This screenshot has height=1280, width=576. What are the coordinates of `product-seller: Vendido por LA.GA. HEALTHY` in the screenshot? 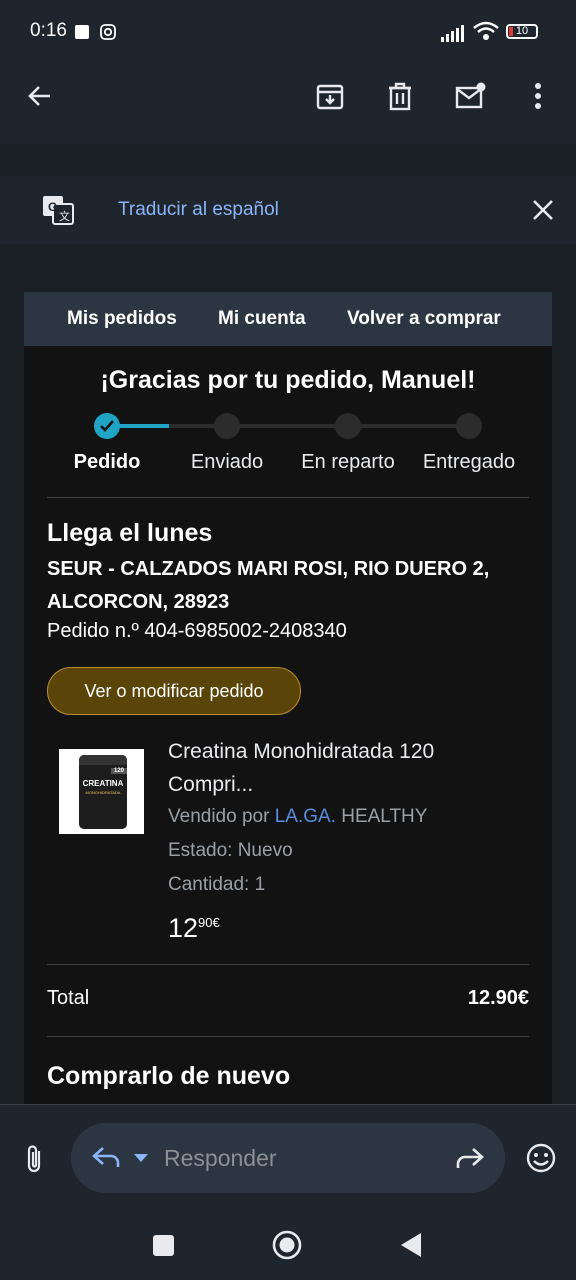 It's located at (297, 817).